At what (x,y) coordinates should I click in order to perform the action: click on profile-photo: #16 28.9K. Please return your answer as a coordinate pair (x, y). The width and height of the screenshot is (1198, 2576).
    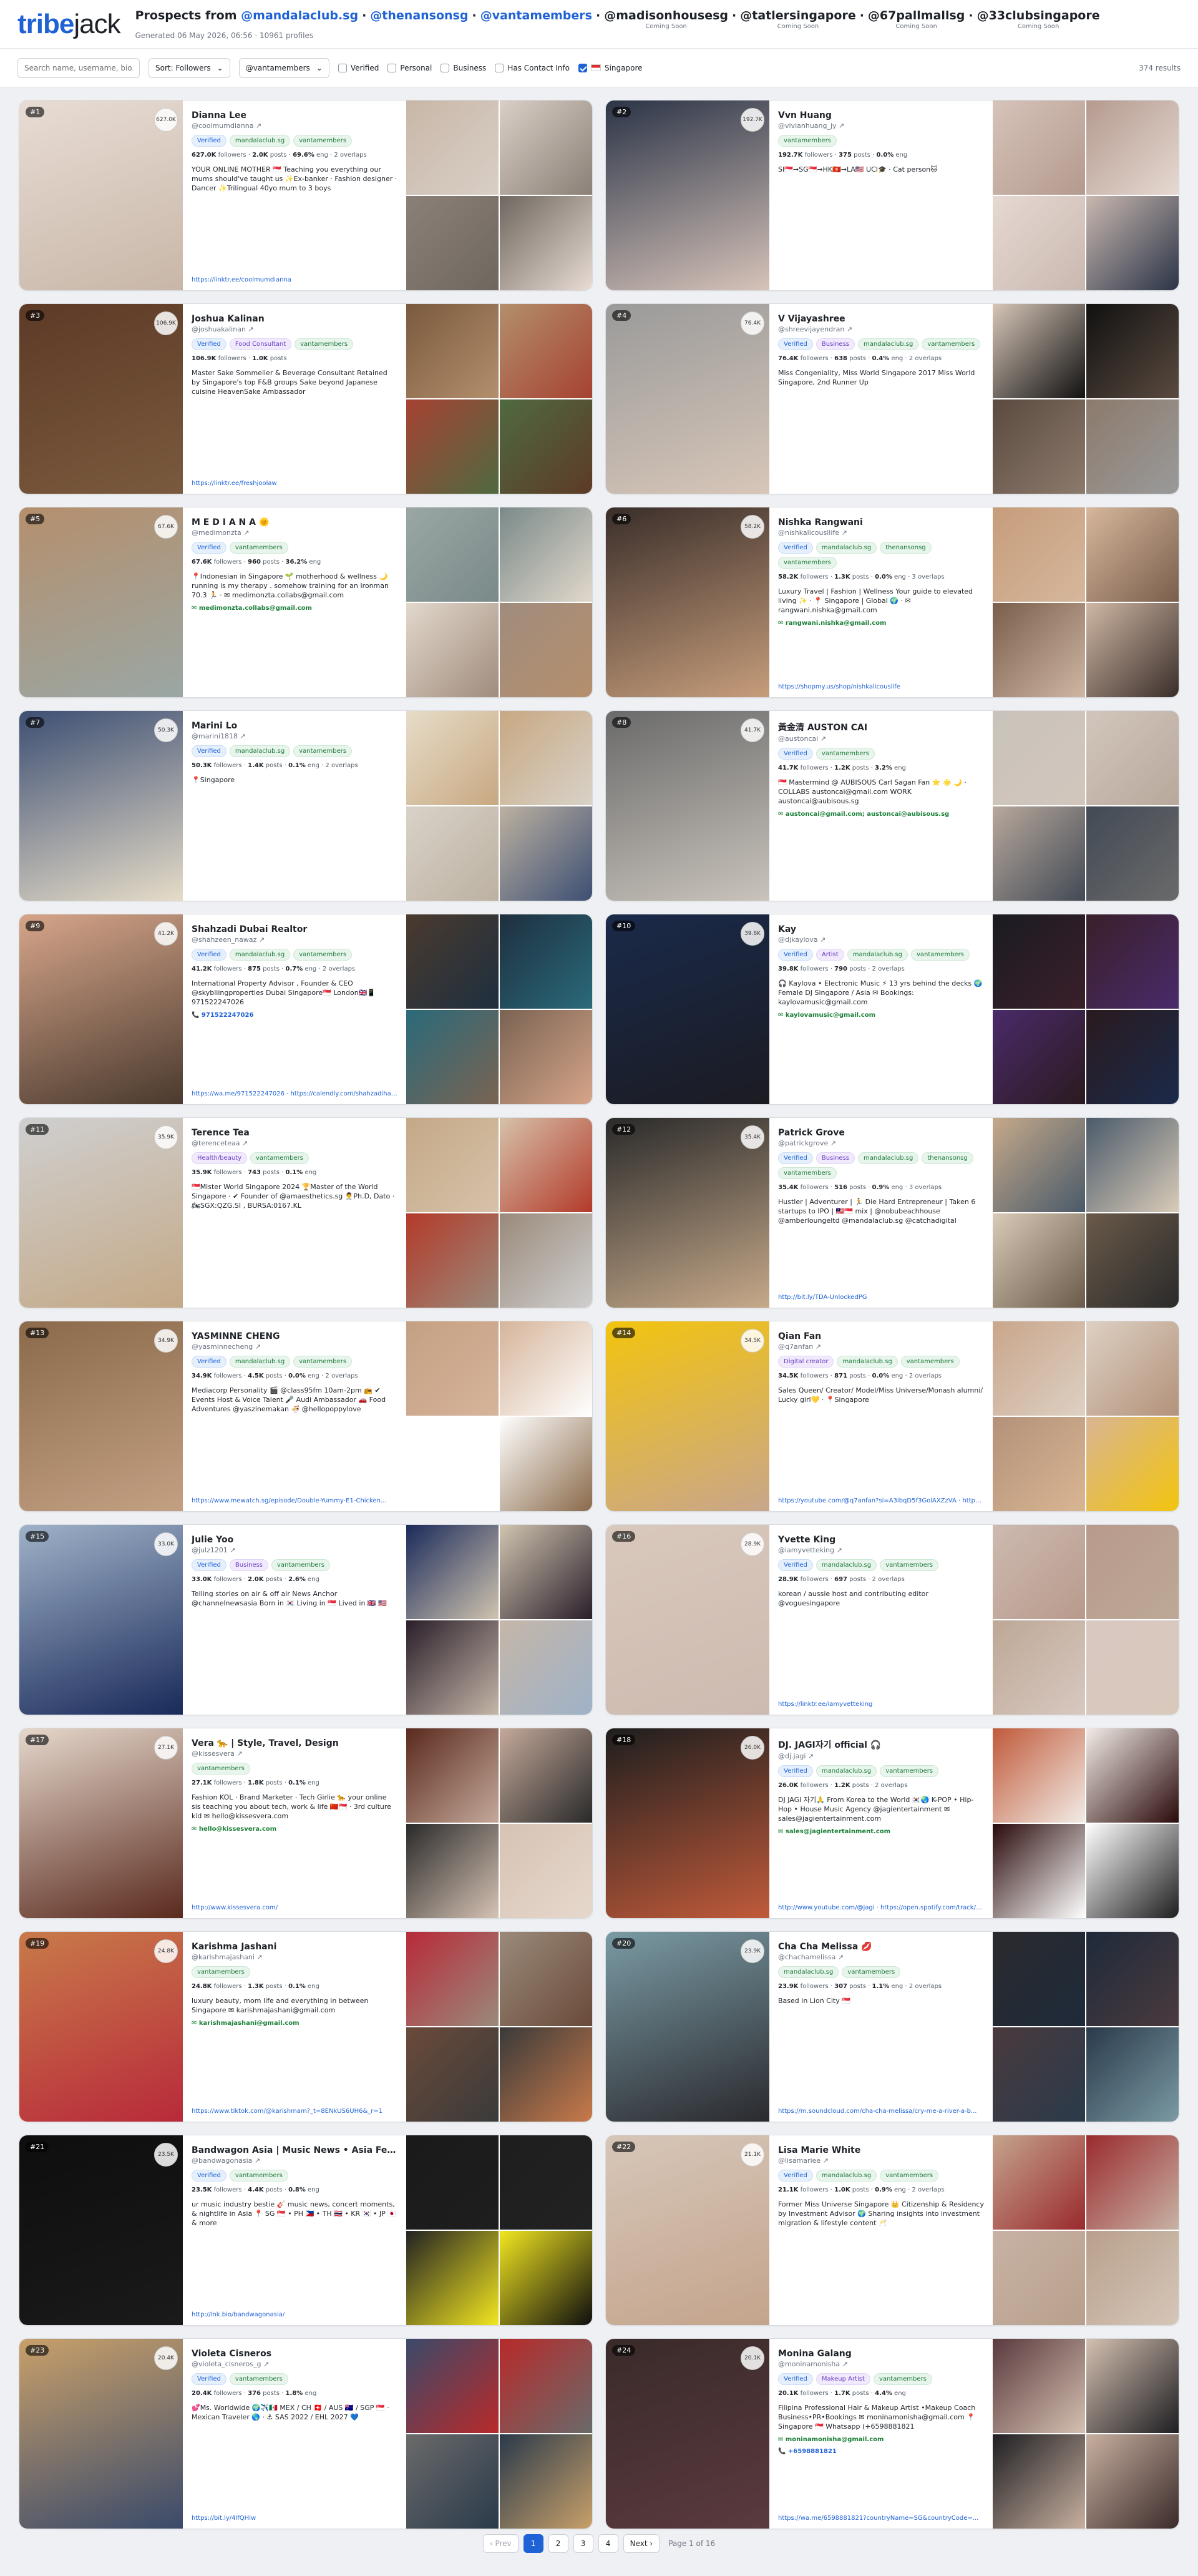
    Looking at the image, I should click on (687, 1620).